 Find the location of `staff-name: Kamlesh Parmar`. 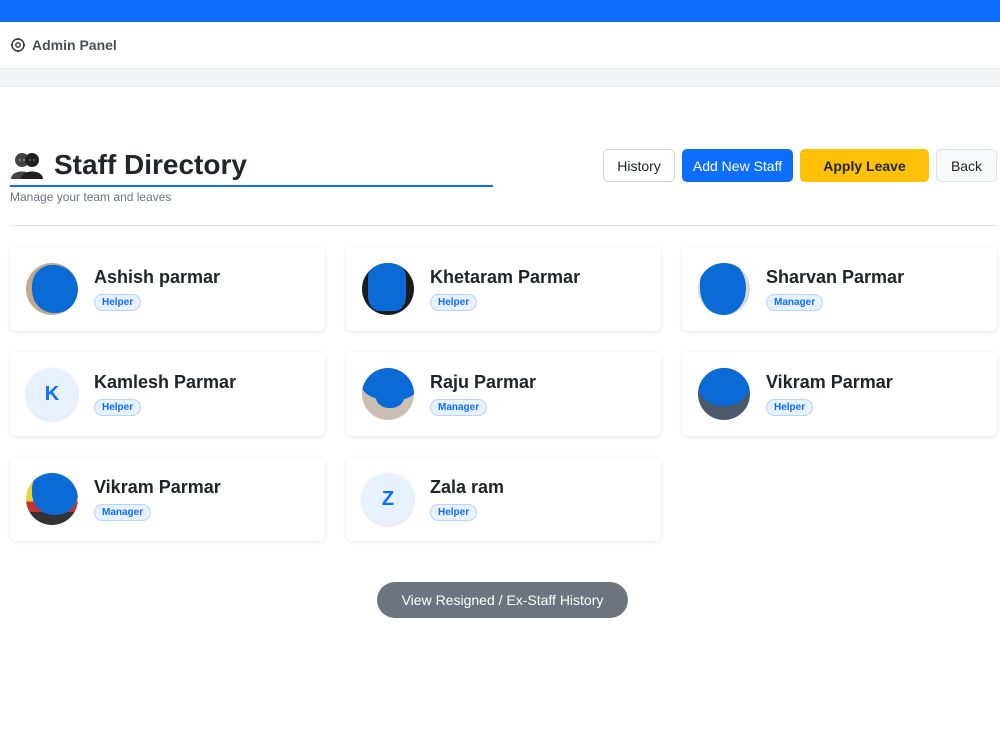

staff-name: Kamlesh Parmar is located at coordinates (165, 382).